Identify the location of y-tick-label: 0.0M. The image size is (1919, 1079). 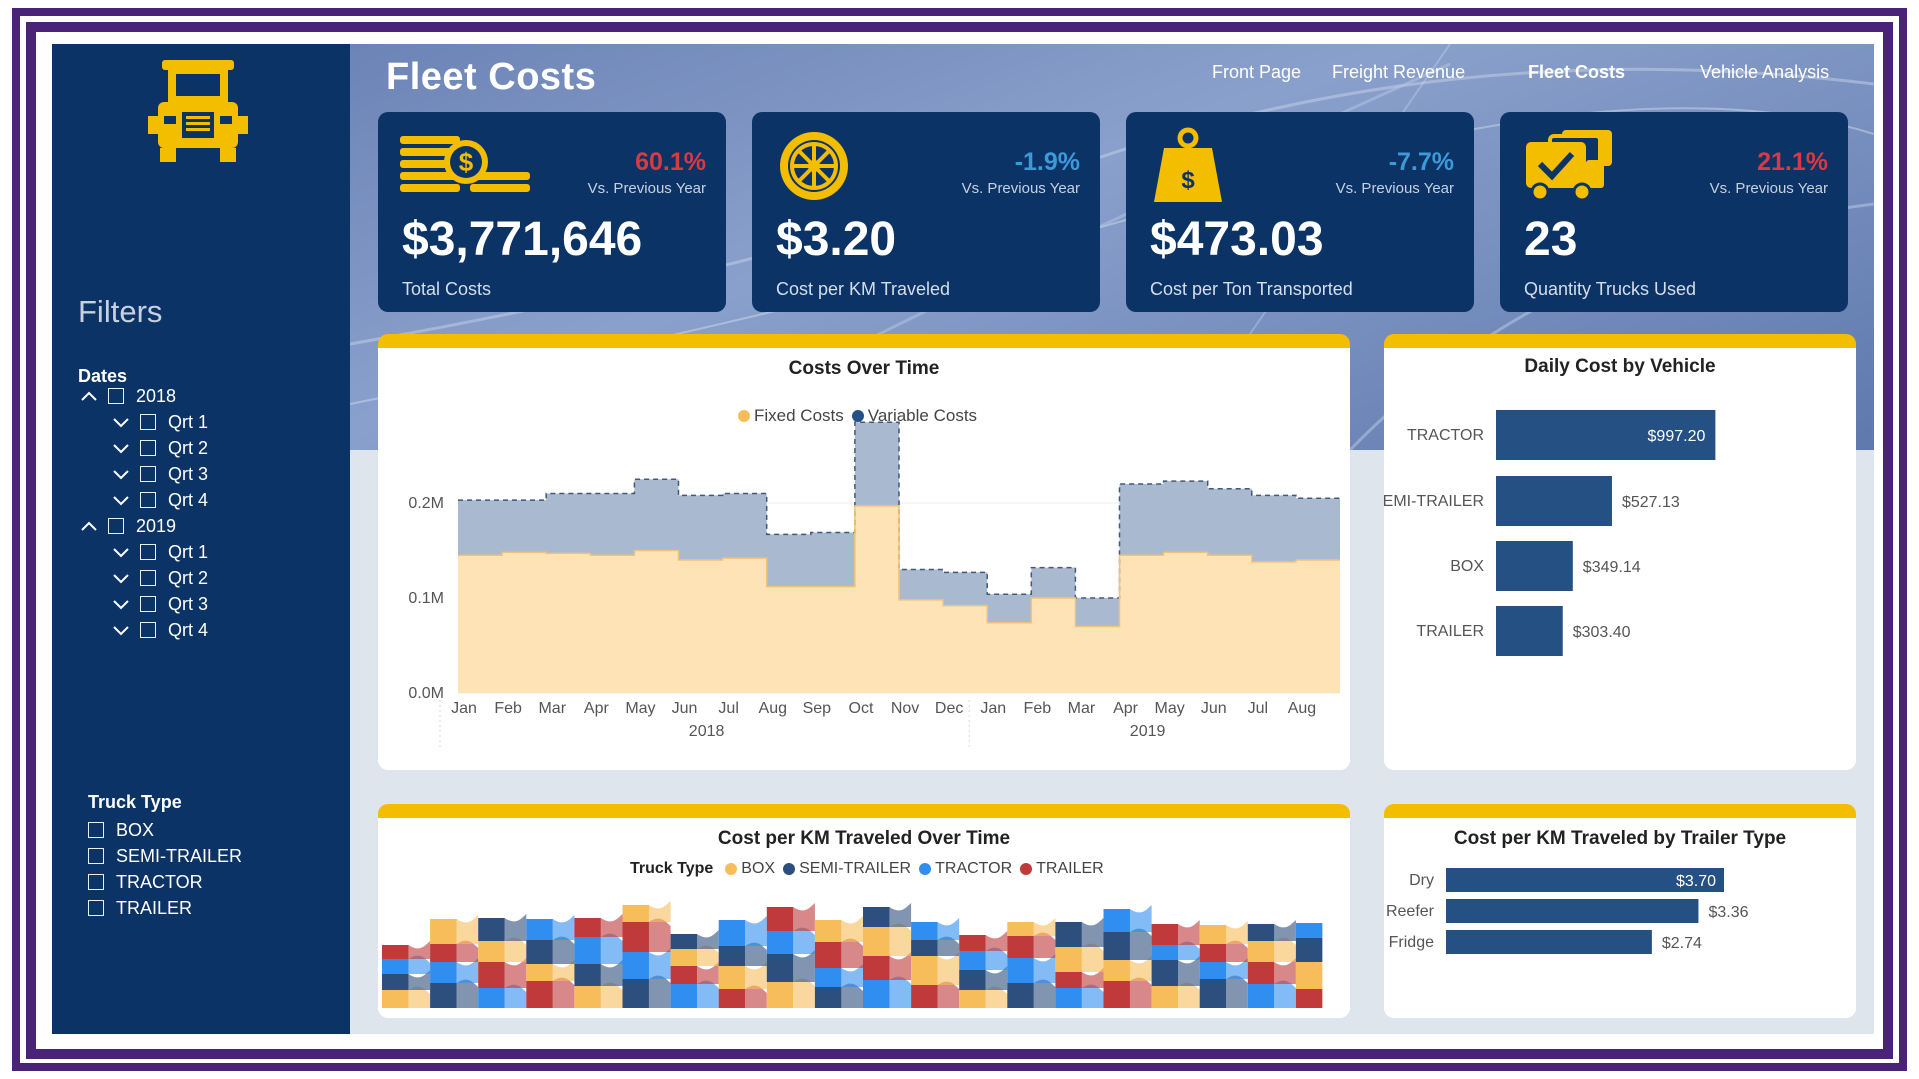
(426, 693).